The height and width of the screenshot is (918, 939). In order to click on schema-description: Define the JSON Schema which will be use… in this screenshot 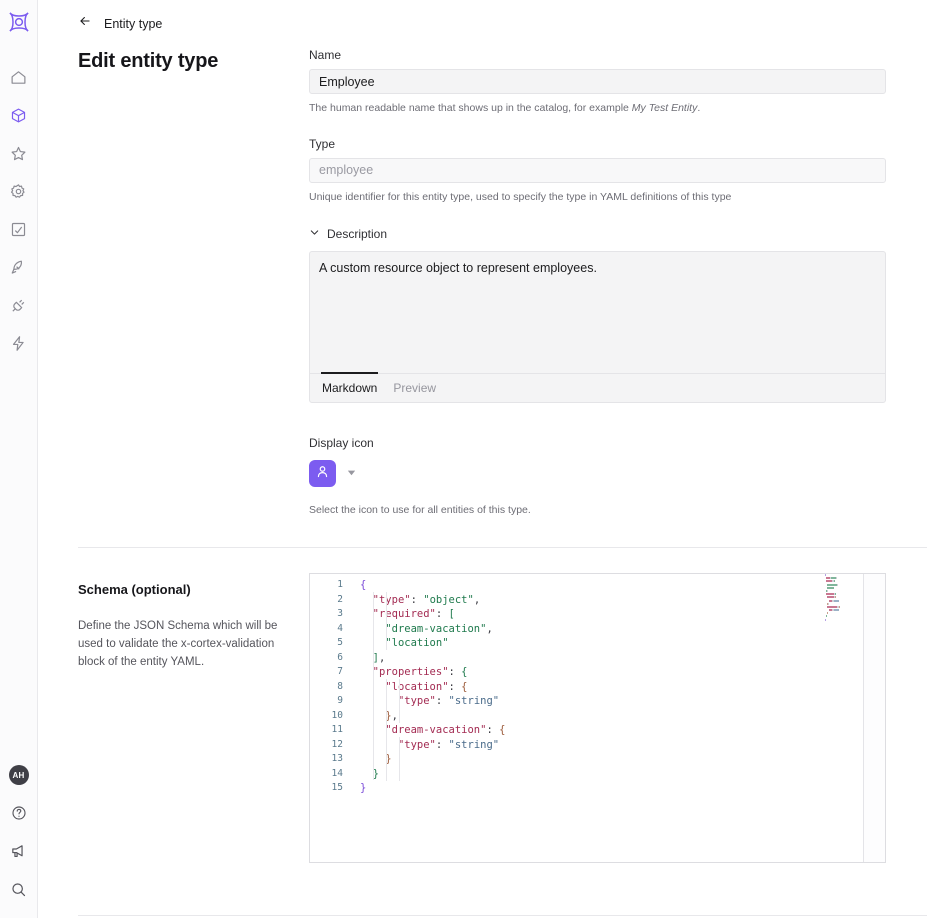, I will do `click(178, 644)`.